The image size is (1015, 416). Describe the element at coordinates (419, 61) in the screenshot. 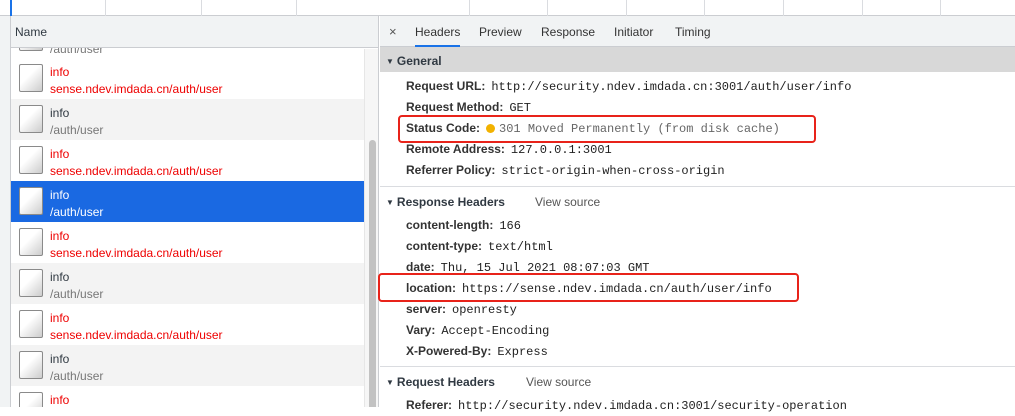

I see `section-title: General` at that location.